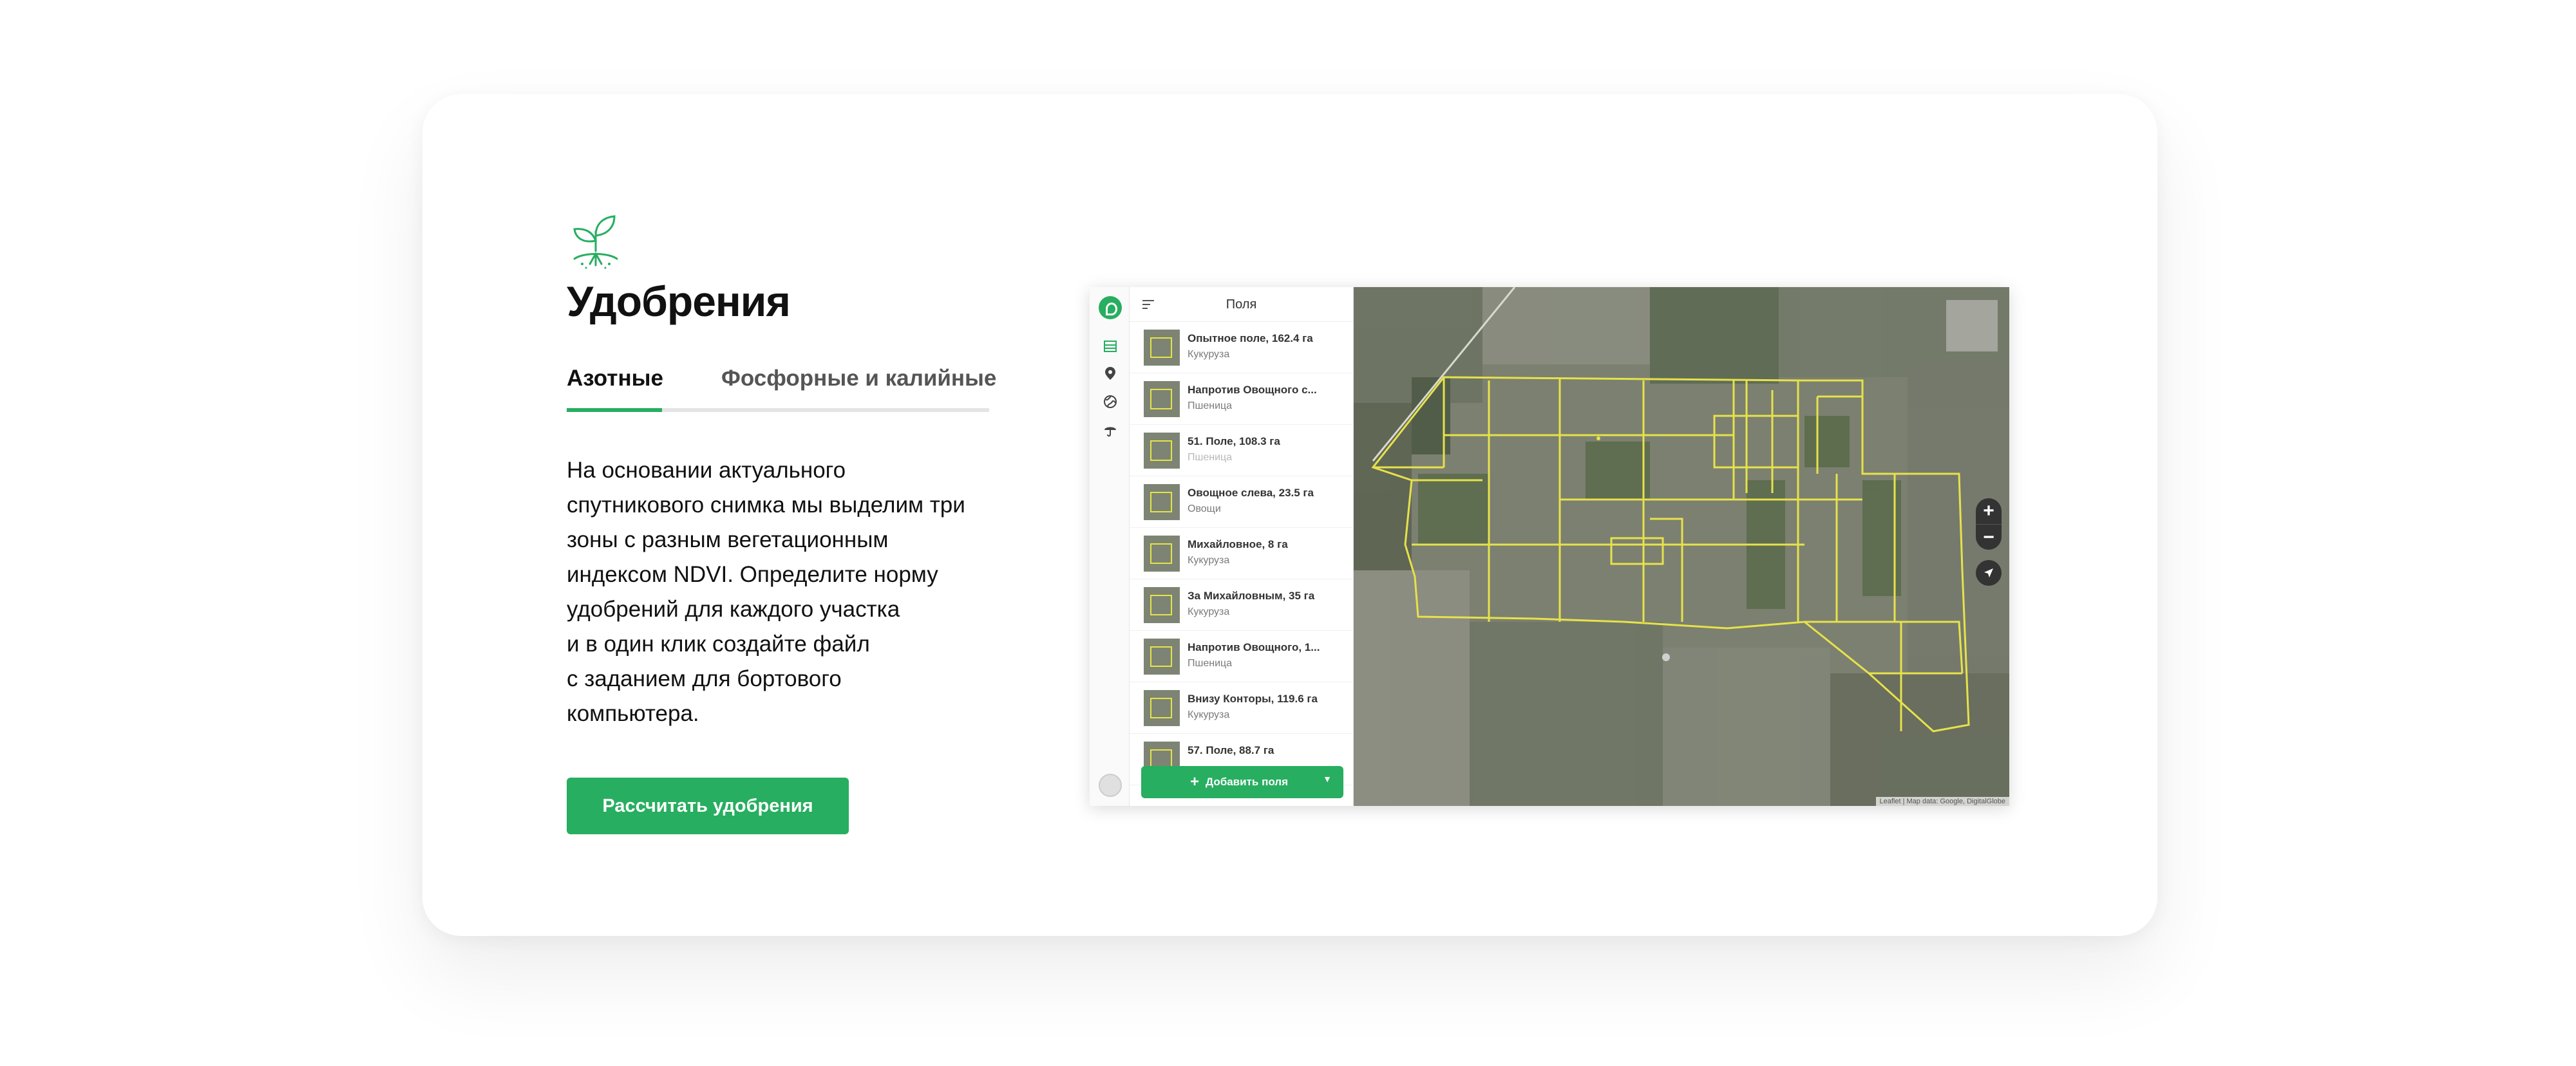 The width and height of the screenshot is (2576, 1066). What do you see at coordinates (1110, 307) in the screenshot?
I see `app-logo-icon` at bounding box center [1110, 307].